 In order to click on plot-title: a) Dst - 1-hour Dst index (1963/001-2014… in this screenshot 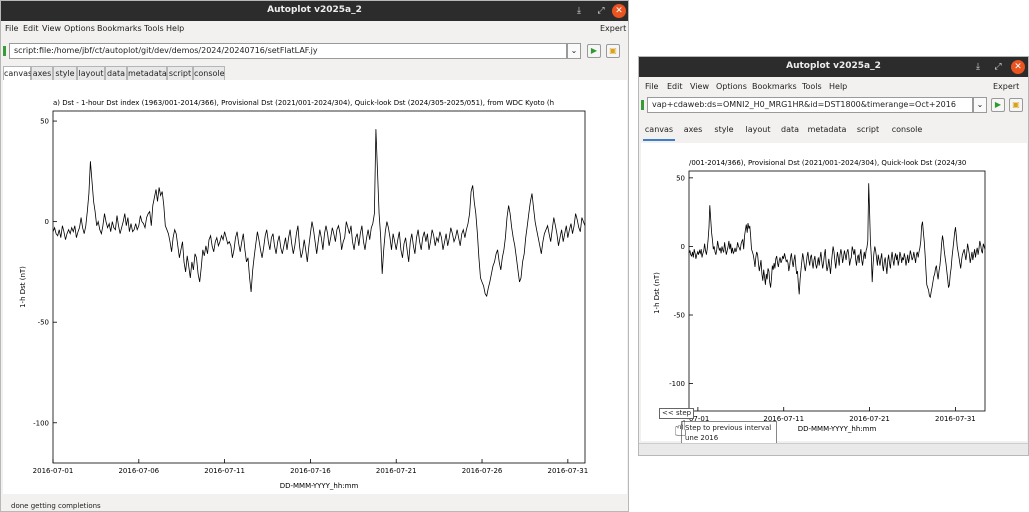, I will do `click(303, 103)`.